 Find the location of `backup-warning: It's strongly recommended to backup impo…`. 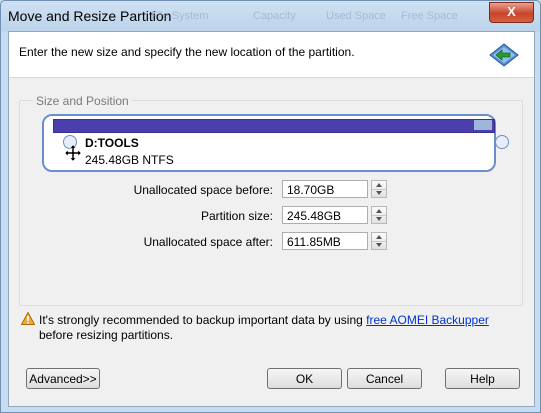

backup-warning: It's strongly recommended to backup impo… is located at coordinates (274, 328).